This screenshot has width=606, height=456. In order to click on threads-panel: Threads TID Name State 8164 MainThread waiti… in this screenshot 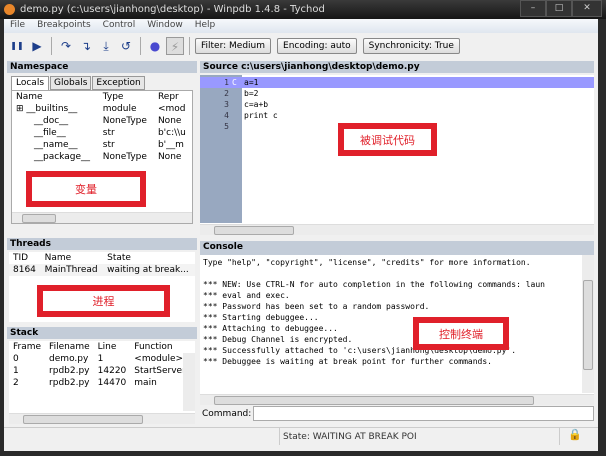, I will do `click(102, 280)`.